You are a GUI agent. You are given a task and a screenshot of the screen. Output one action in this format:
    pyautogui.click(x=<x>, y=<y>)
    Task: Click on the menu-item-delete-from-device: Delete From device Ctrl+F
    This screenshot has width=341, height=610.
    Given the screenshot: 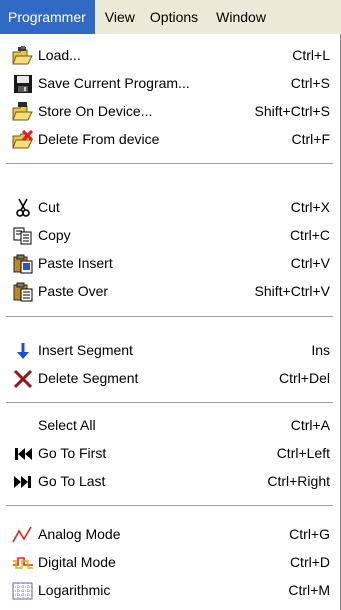 What is the action you would take?
    pyautogui.click(x=169, y=140)
    